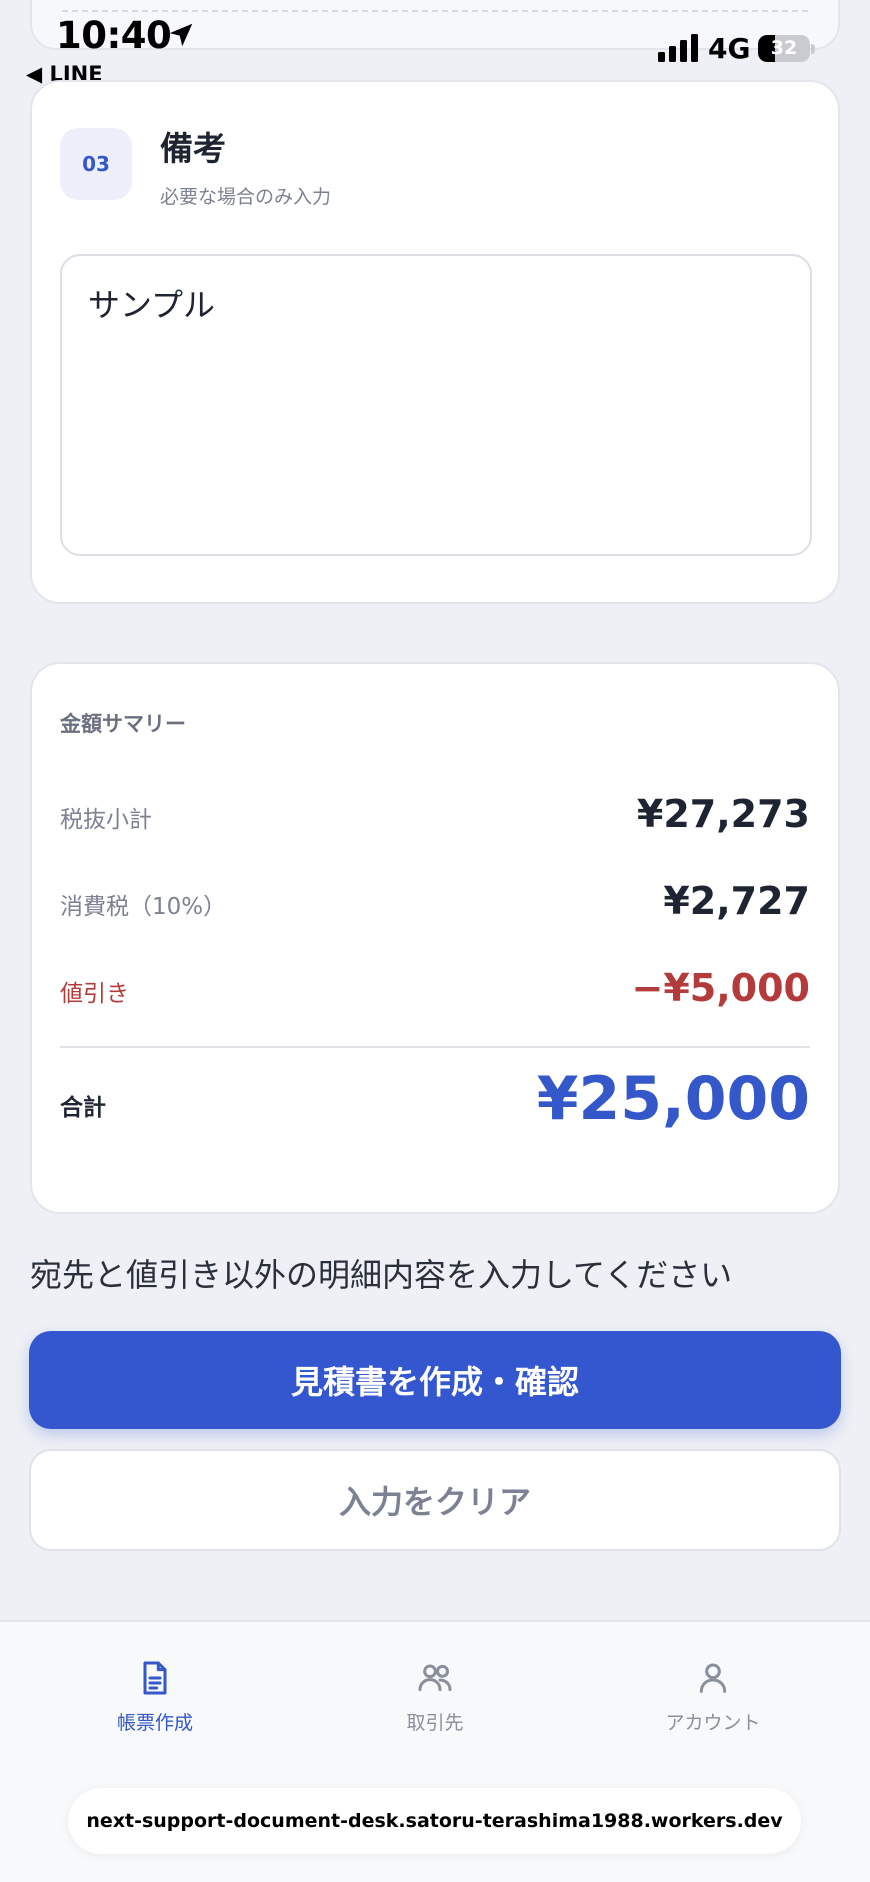 Image resolution: width=870 pixels, height=1882 pixels. What do you see at coordinates (143, 907) in the screenshot?
I see `tax-label: 消費税（10%）` at bounding box center [143, 907].